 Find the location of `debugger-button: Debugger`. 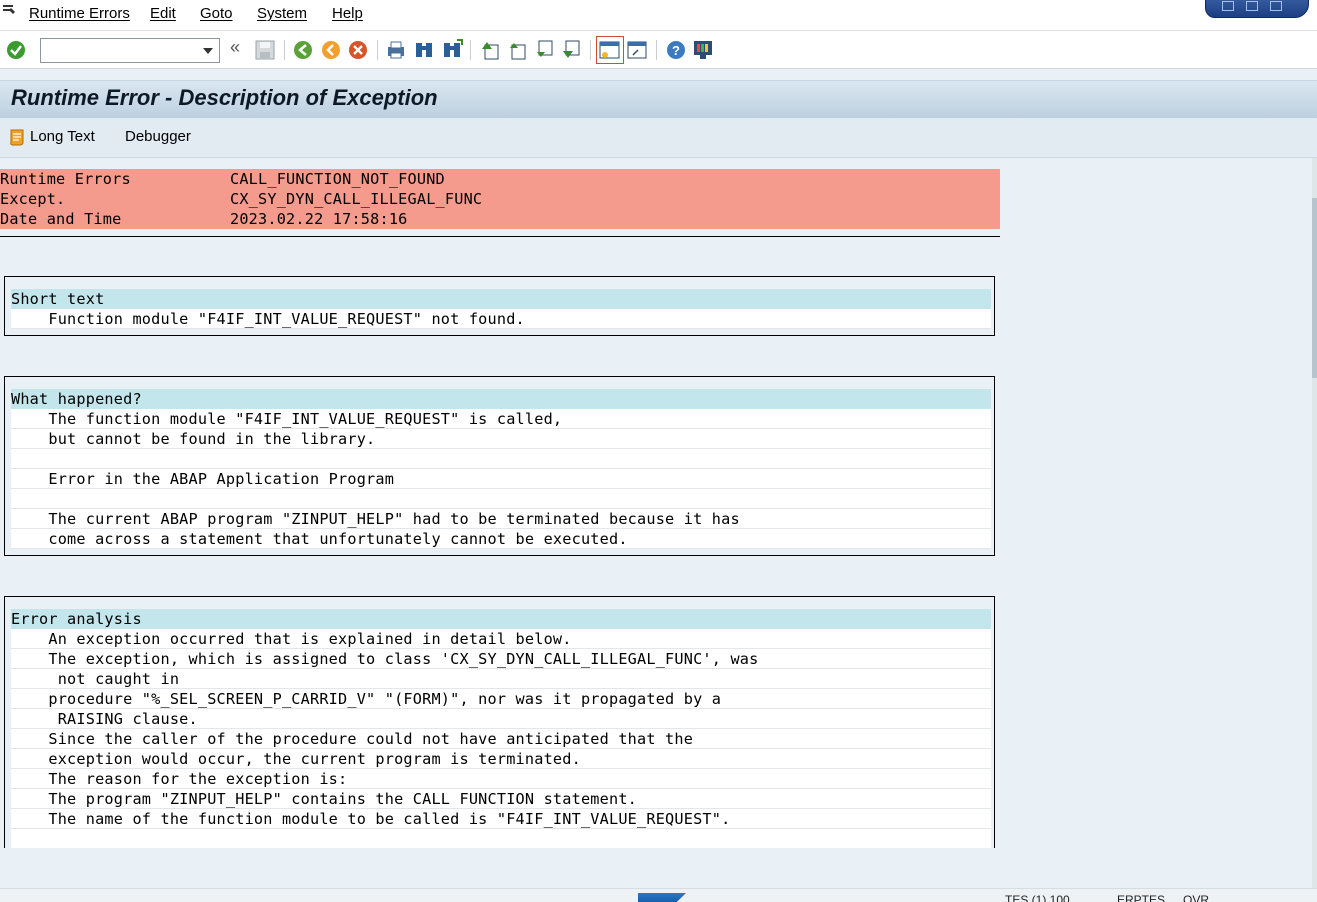

debugger-button: Debugger is located at coordinates (158, 136).